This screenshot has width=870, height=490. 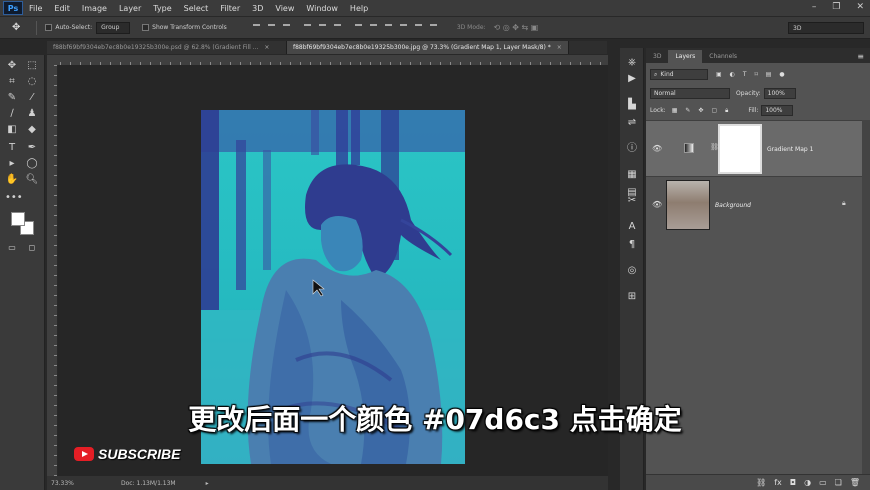 What do you see at coordinates (196, 8) in the screenshot?
I see `menu-select: Select` at bounding box center [196, 8].